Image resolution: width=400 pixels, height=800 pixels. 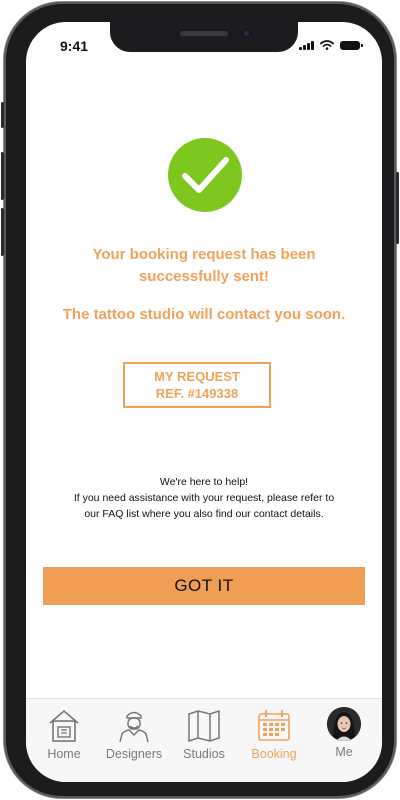 I want to click on tab-home: Home, so click(x=64, y=734).